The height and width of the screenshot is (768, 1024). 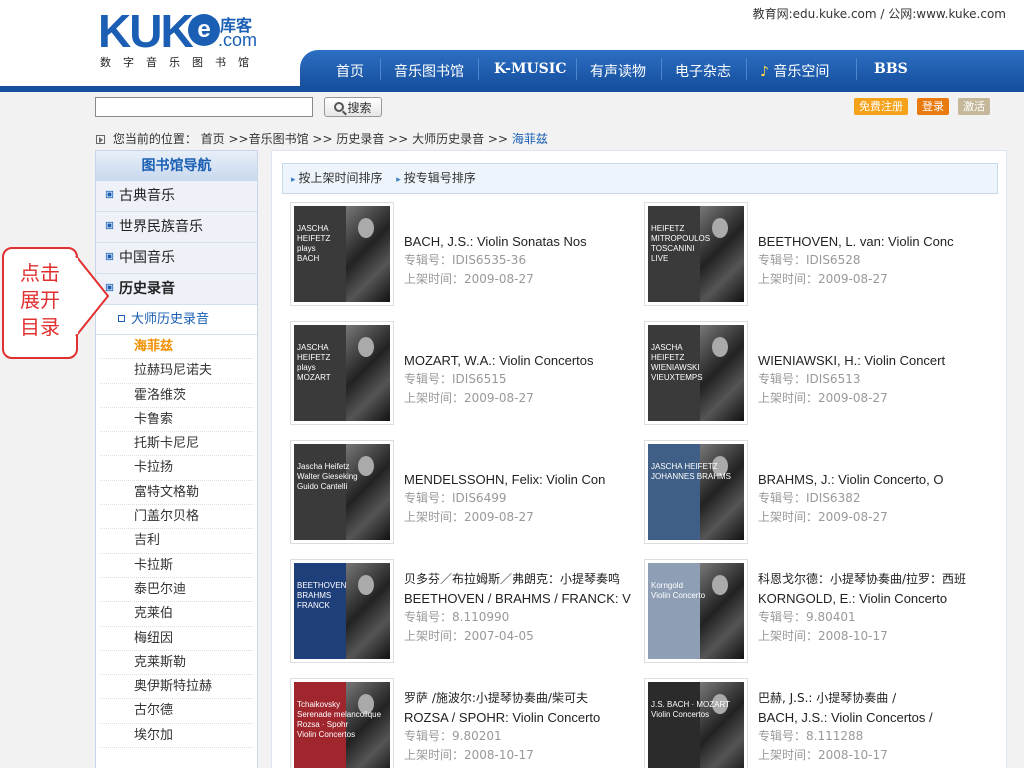 I want to click on album-title-cn: 贝多芬／布拉姆斯／弗朗克：小提琴奏鸣, so click(x=523, y=579).